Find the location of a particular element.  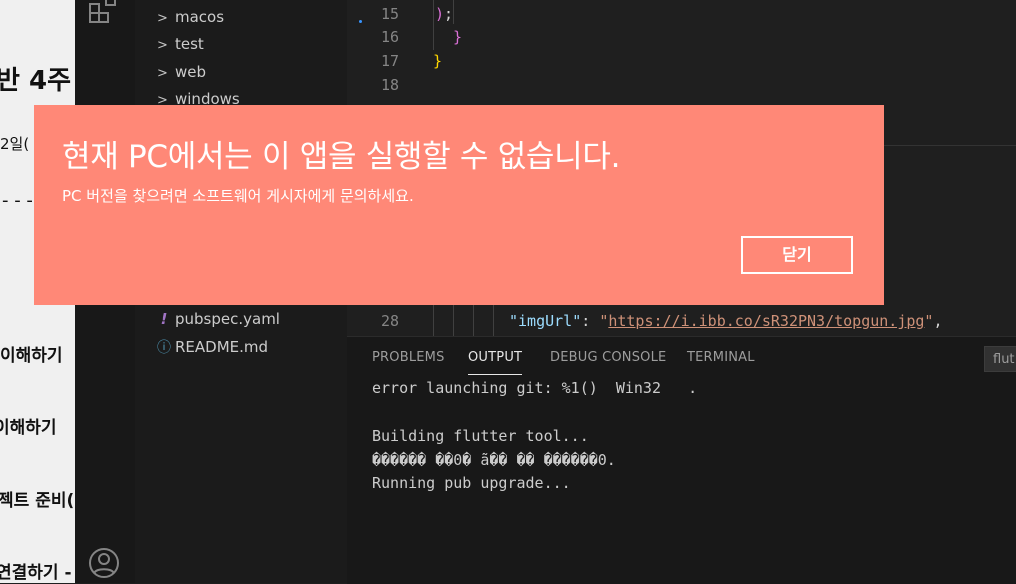

json-key: "imgUrl" is located at coordinates (545, 321).